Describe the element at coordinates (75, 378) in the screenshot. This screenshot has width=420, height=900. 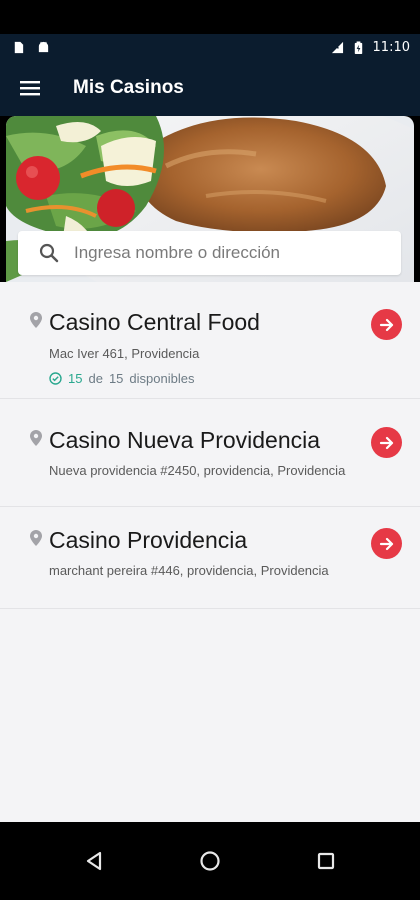
I see `available-count: 15` at that location.